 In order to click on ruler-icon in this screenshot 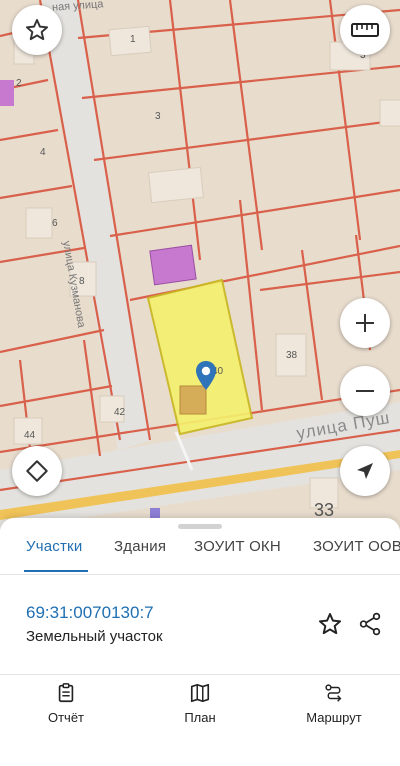, I will do `click(365, 30)`.